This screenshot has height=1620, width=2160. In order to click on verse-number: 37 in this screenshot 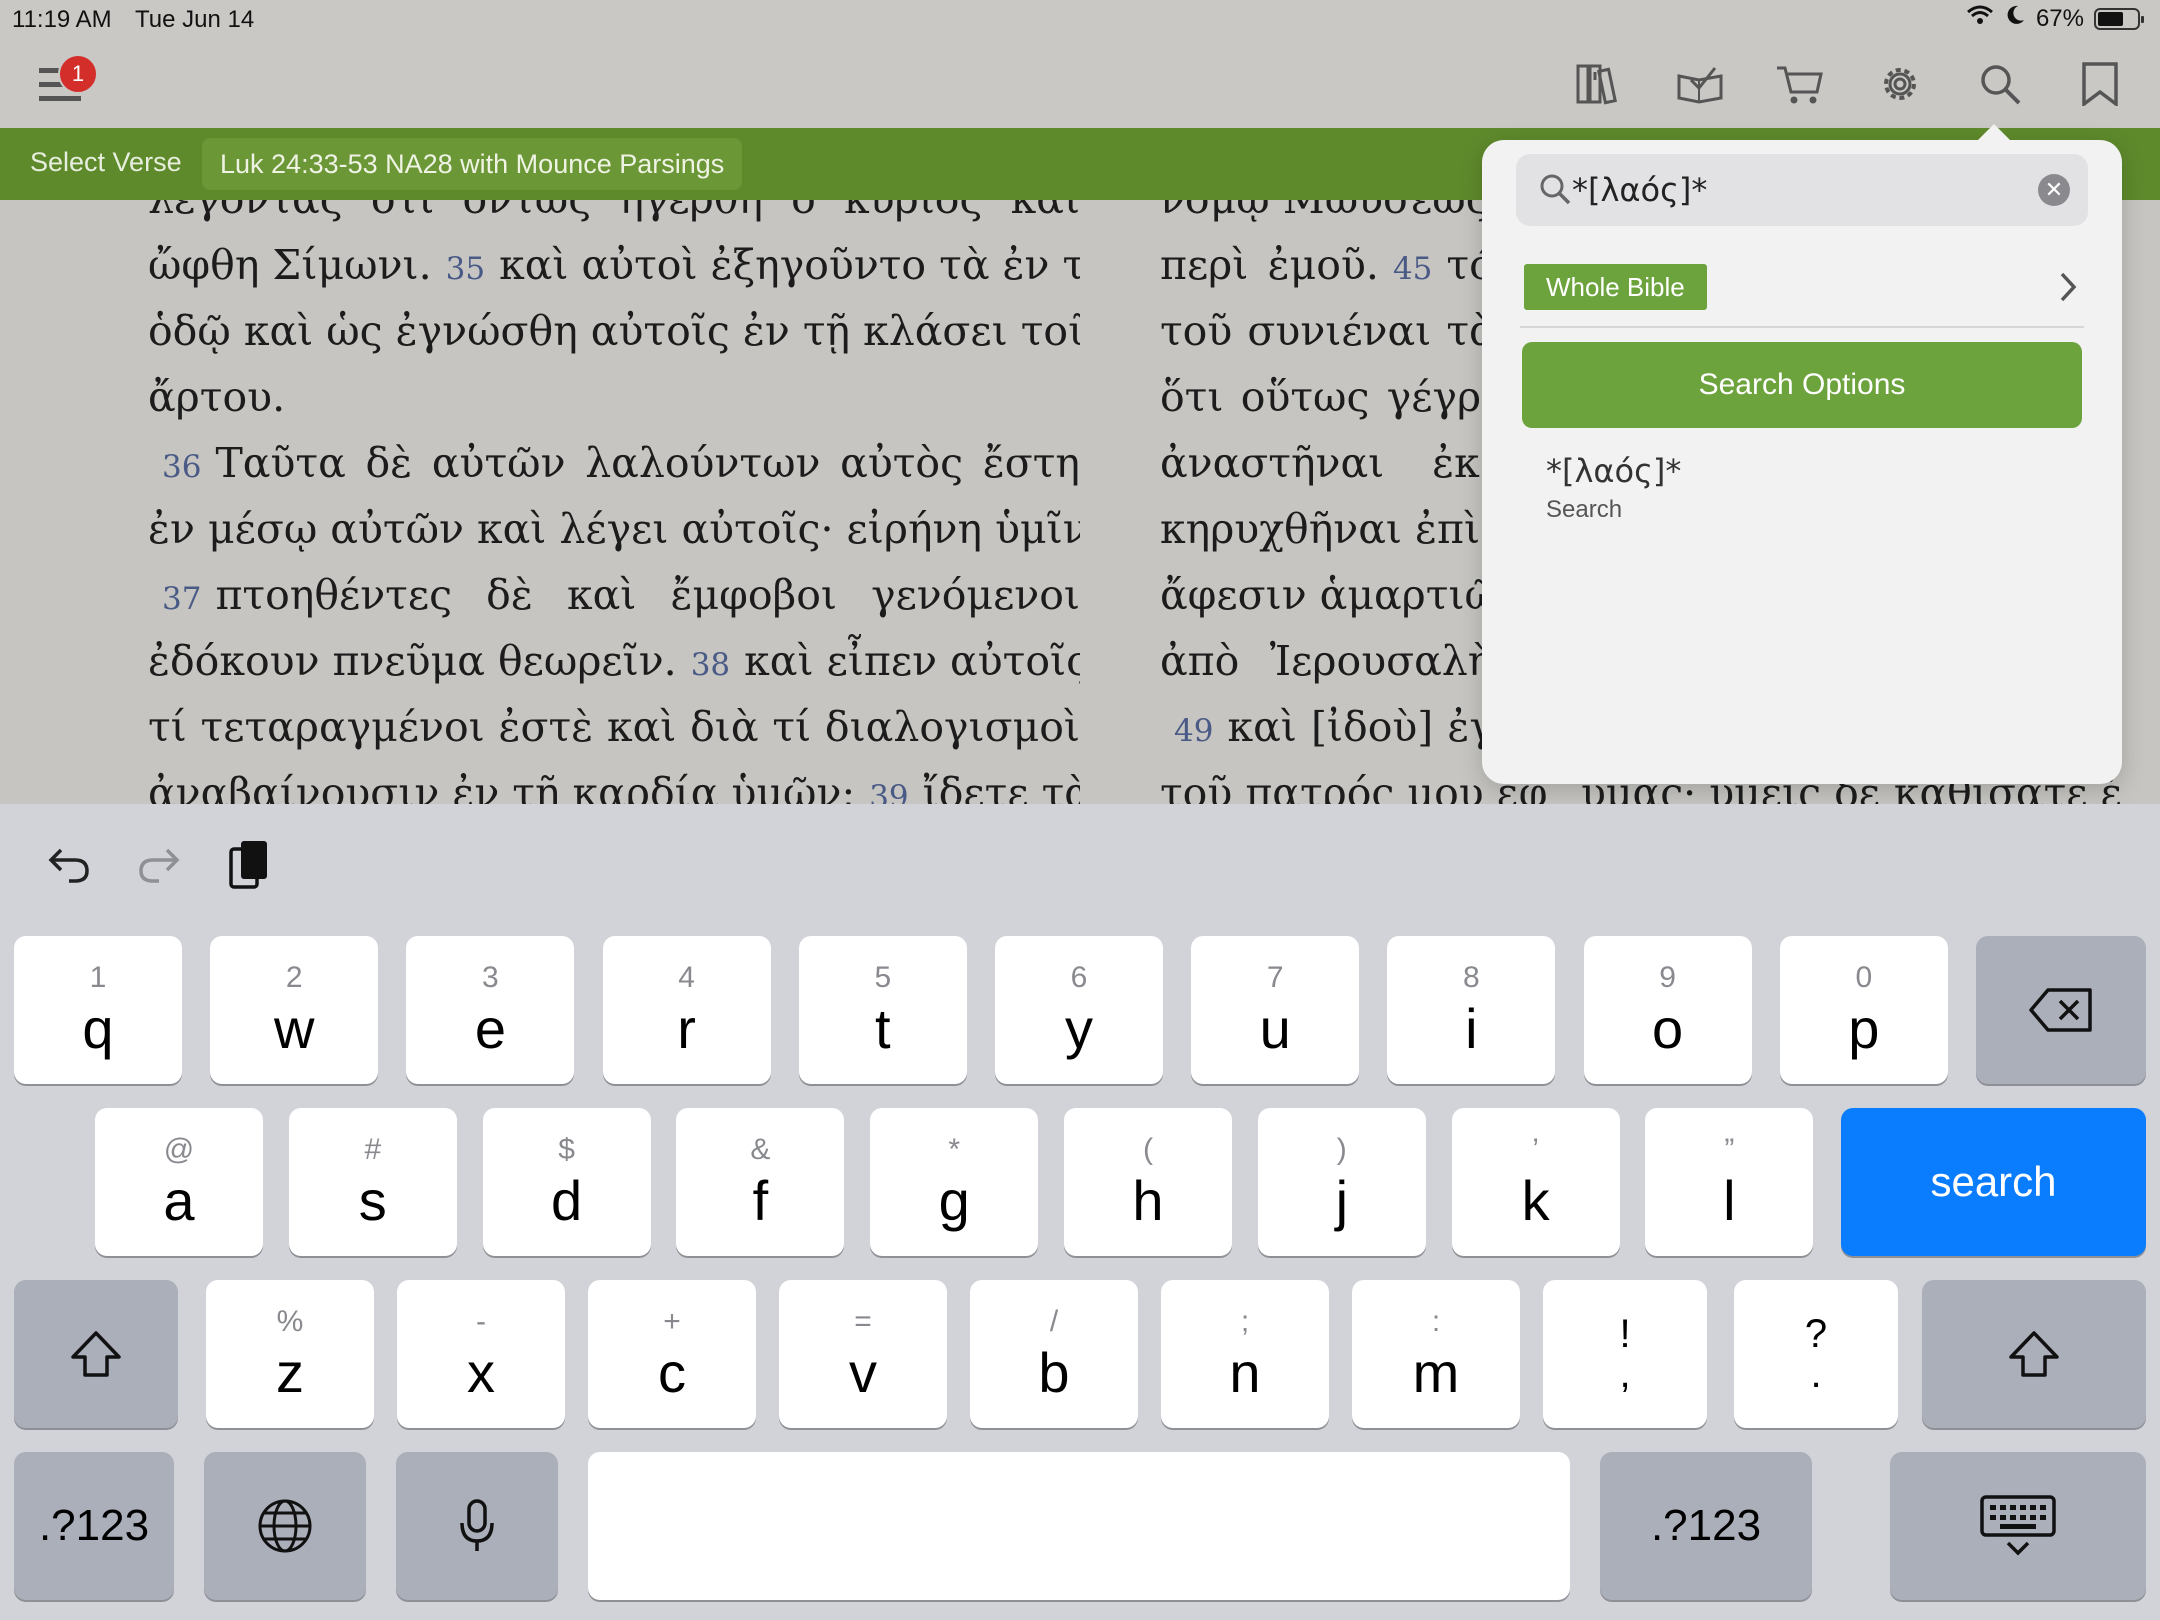, I will do `click(181, 599)`.